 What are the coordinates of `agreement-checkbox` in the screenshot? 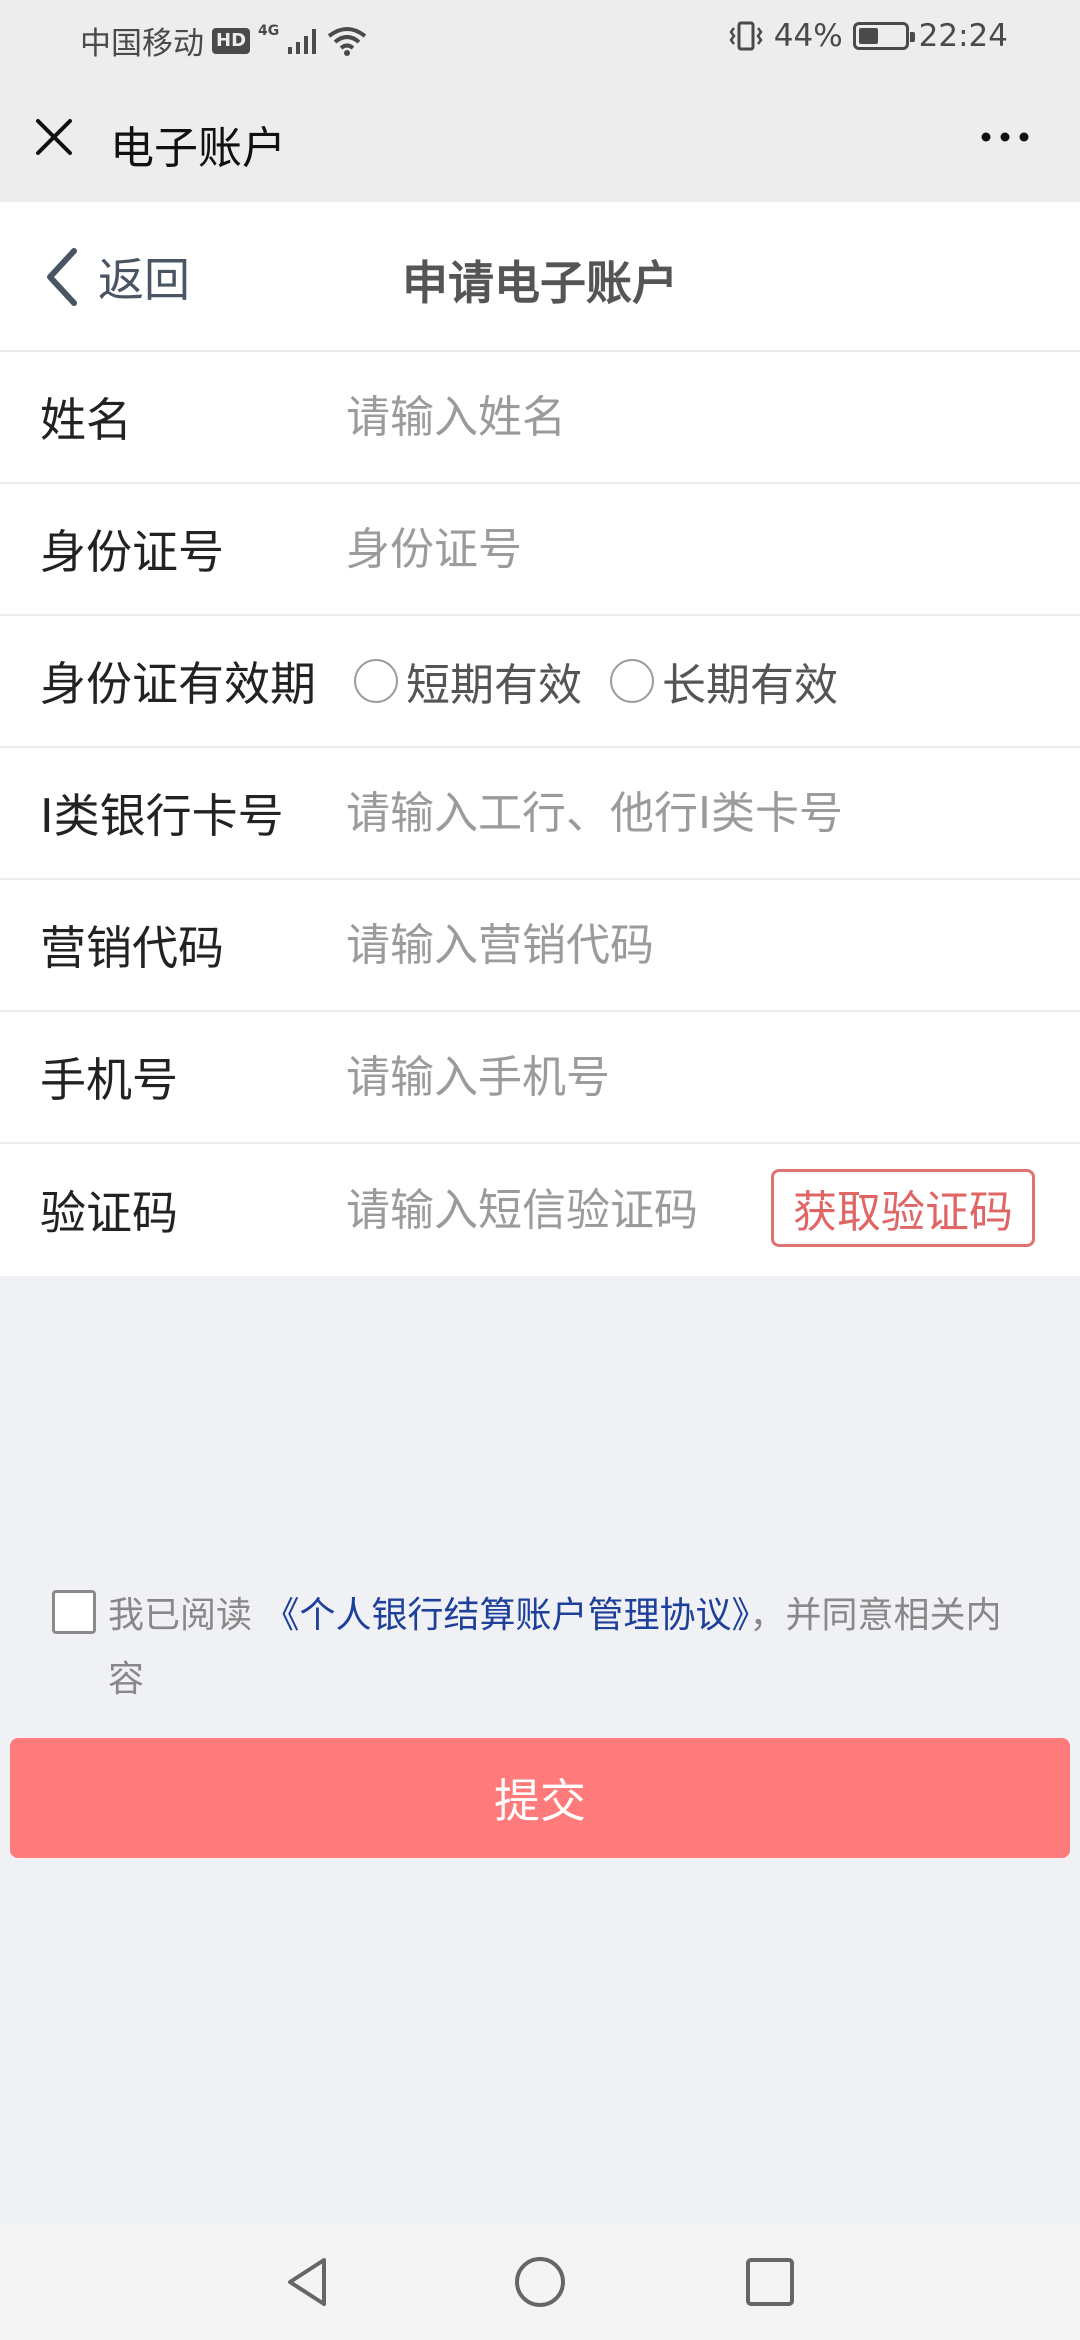 It's located at (74, 1612).